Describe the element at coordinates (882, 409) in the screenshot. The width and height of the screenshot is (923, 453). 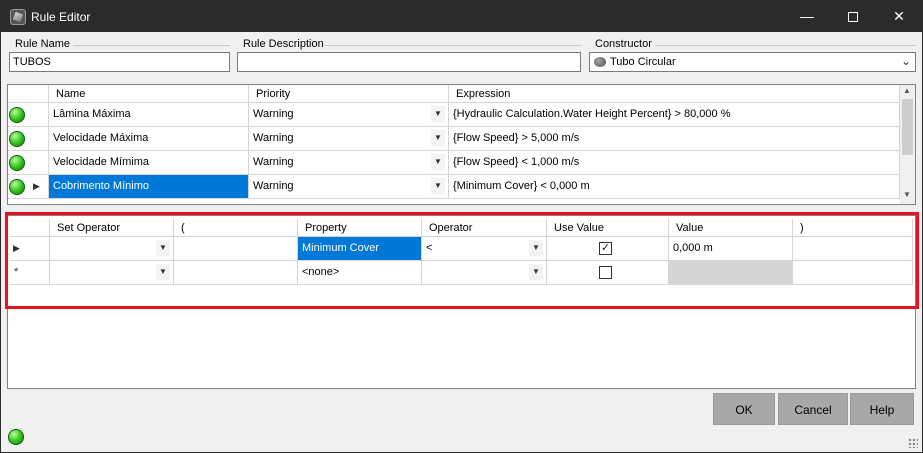
I see `help-button: Help` at that location.